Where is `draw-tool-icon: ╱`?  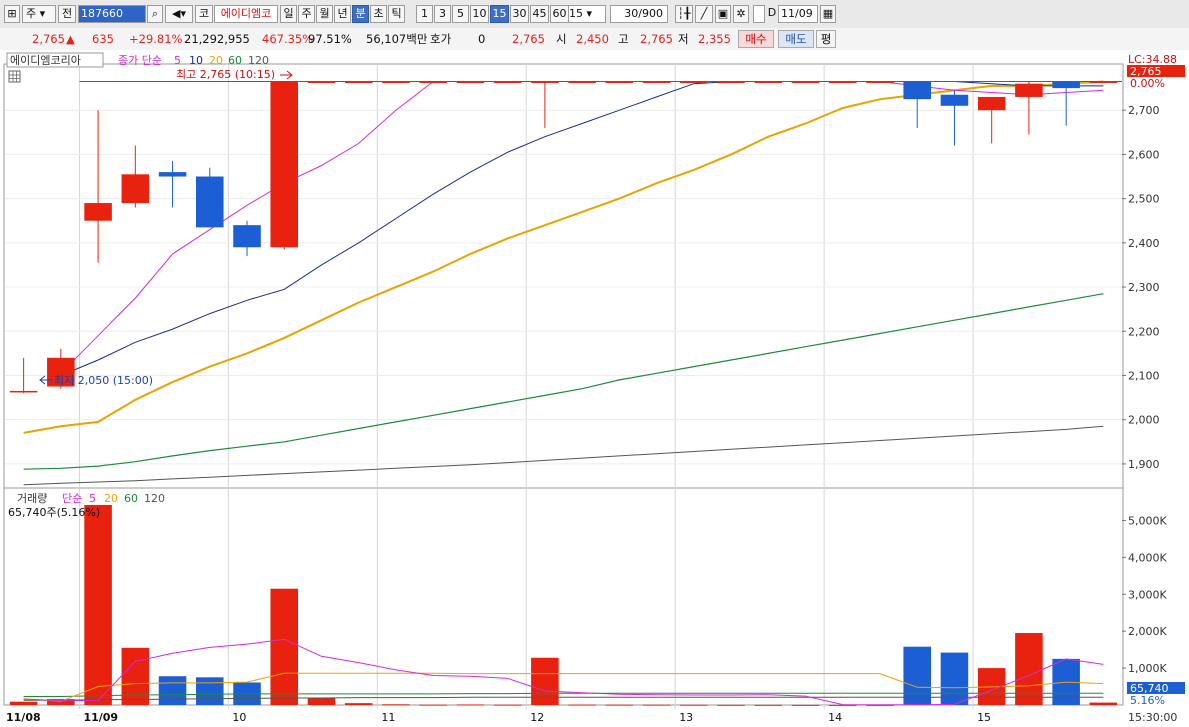 draw-tool-icon: ╱ is located at coordinates (704, 14).